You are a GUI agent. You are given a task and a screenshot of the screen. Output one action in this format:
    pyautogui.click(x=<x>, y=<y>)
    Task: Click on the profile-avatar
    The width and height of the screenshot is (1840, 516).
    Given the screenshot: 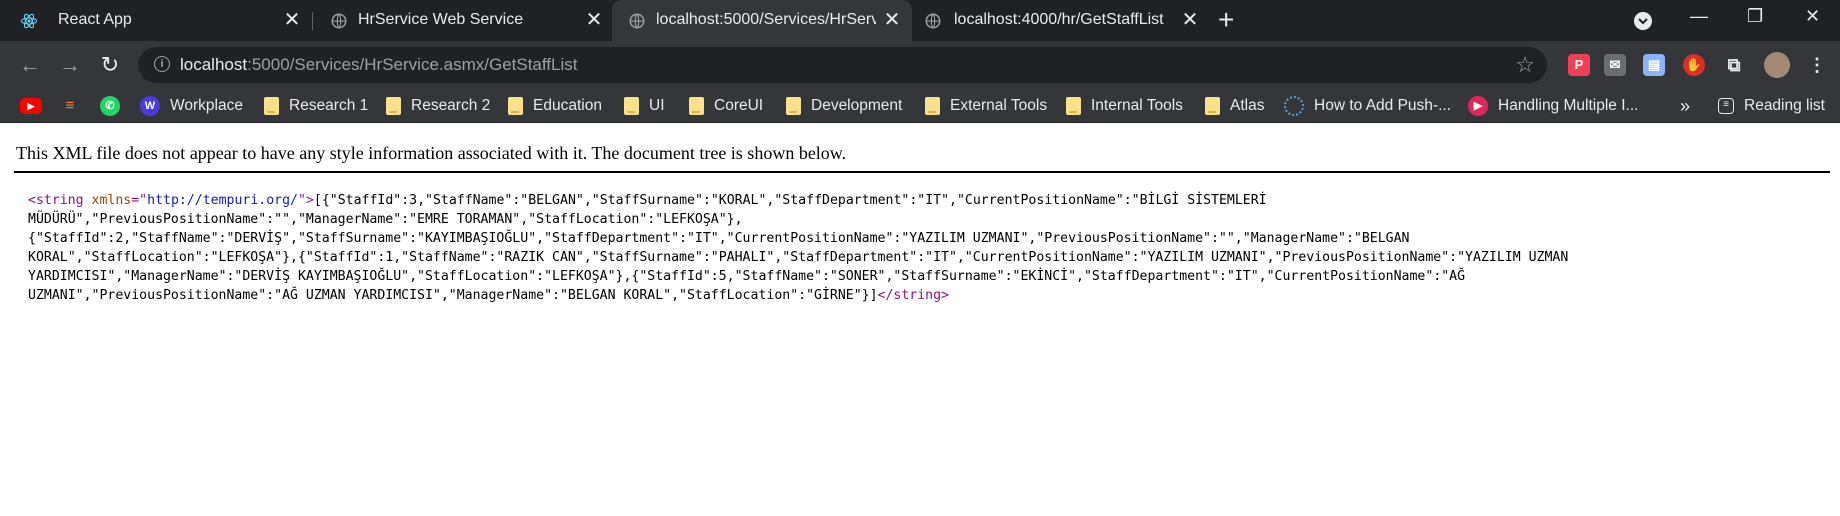 What is the action you would take?
    pyautogui.click(x=1777, y=65)
    